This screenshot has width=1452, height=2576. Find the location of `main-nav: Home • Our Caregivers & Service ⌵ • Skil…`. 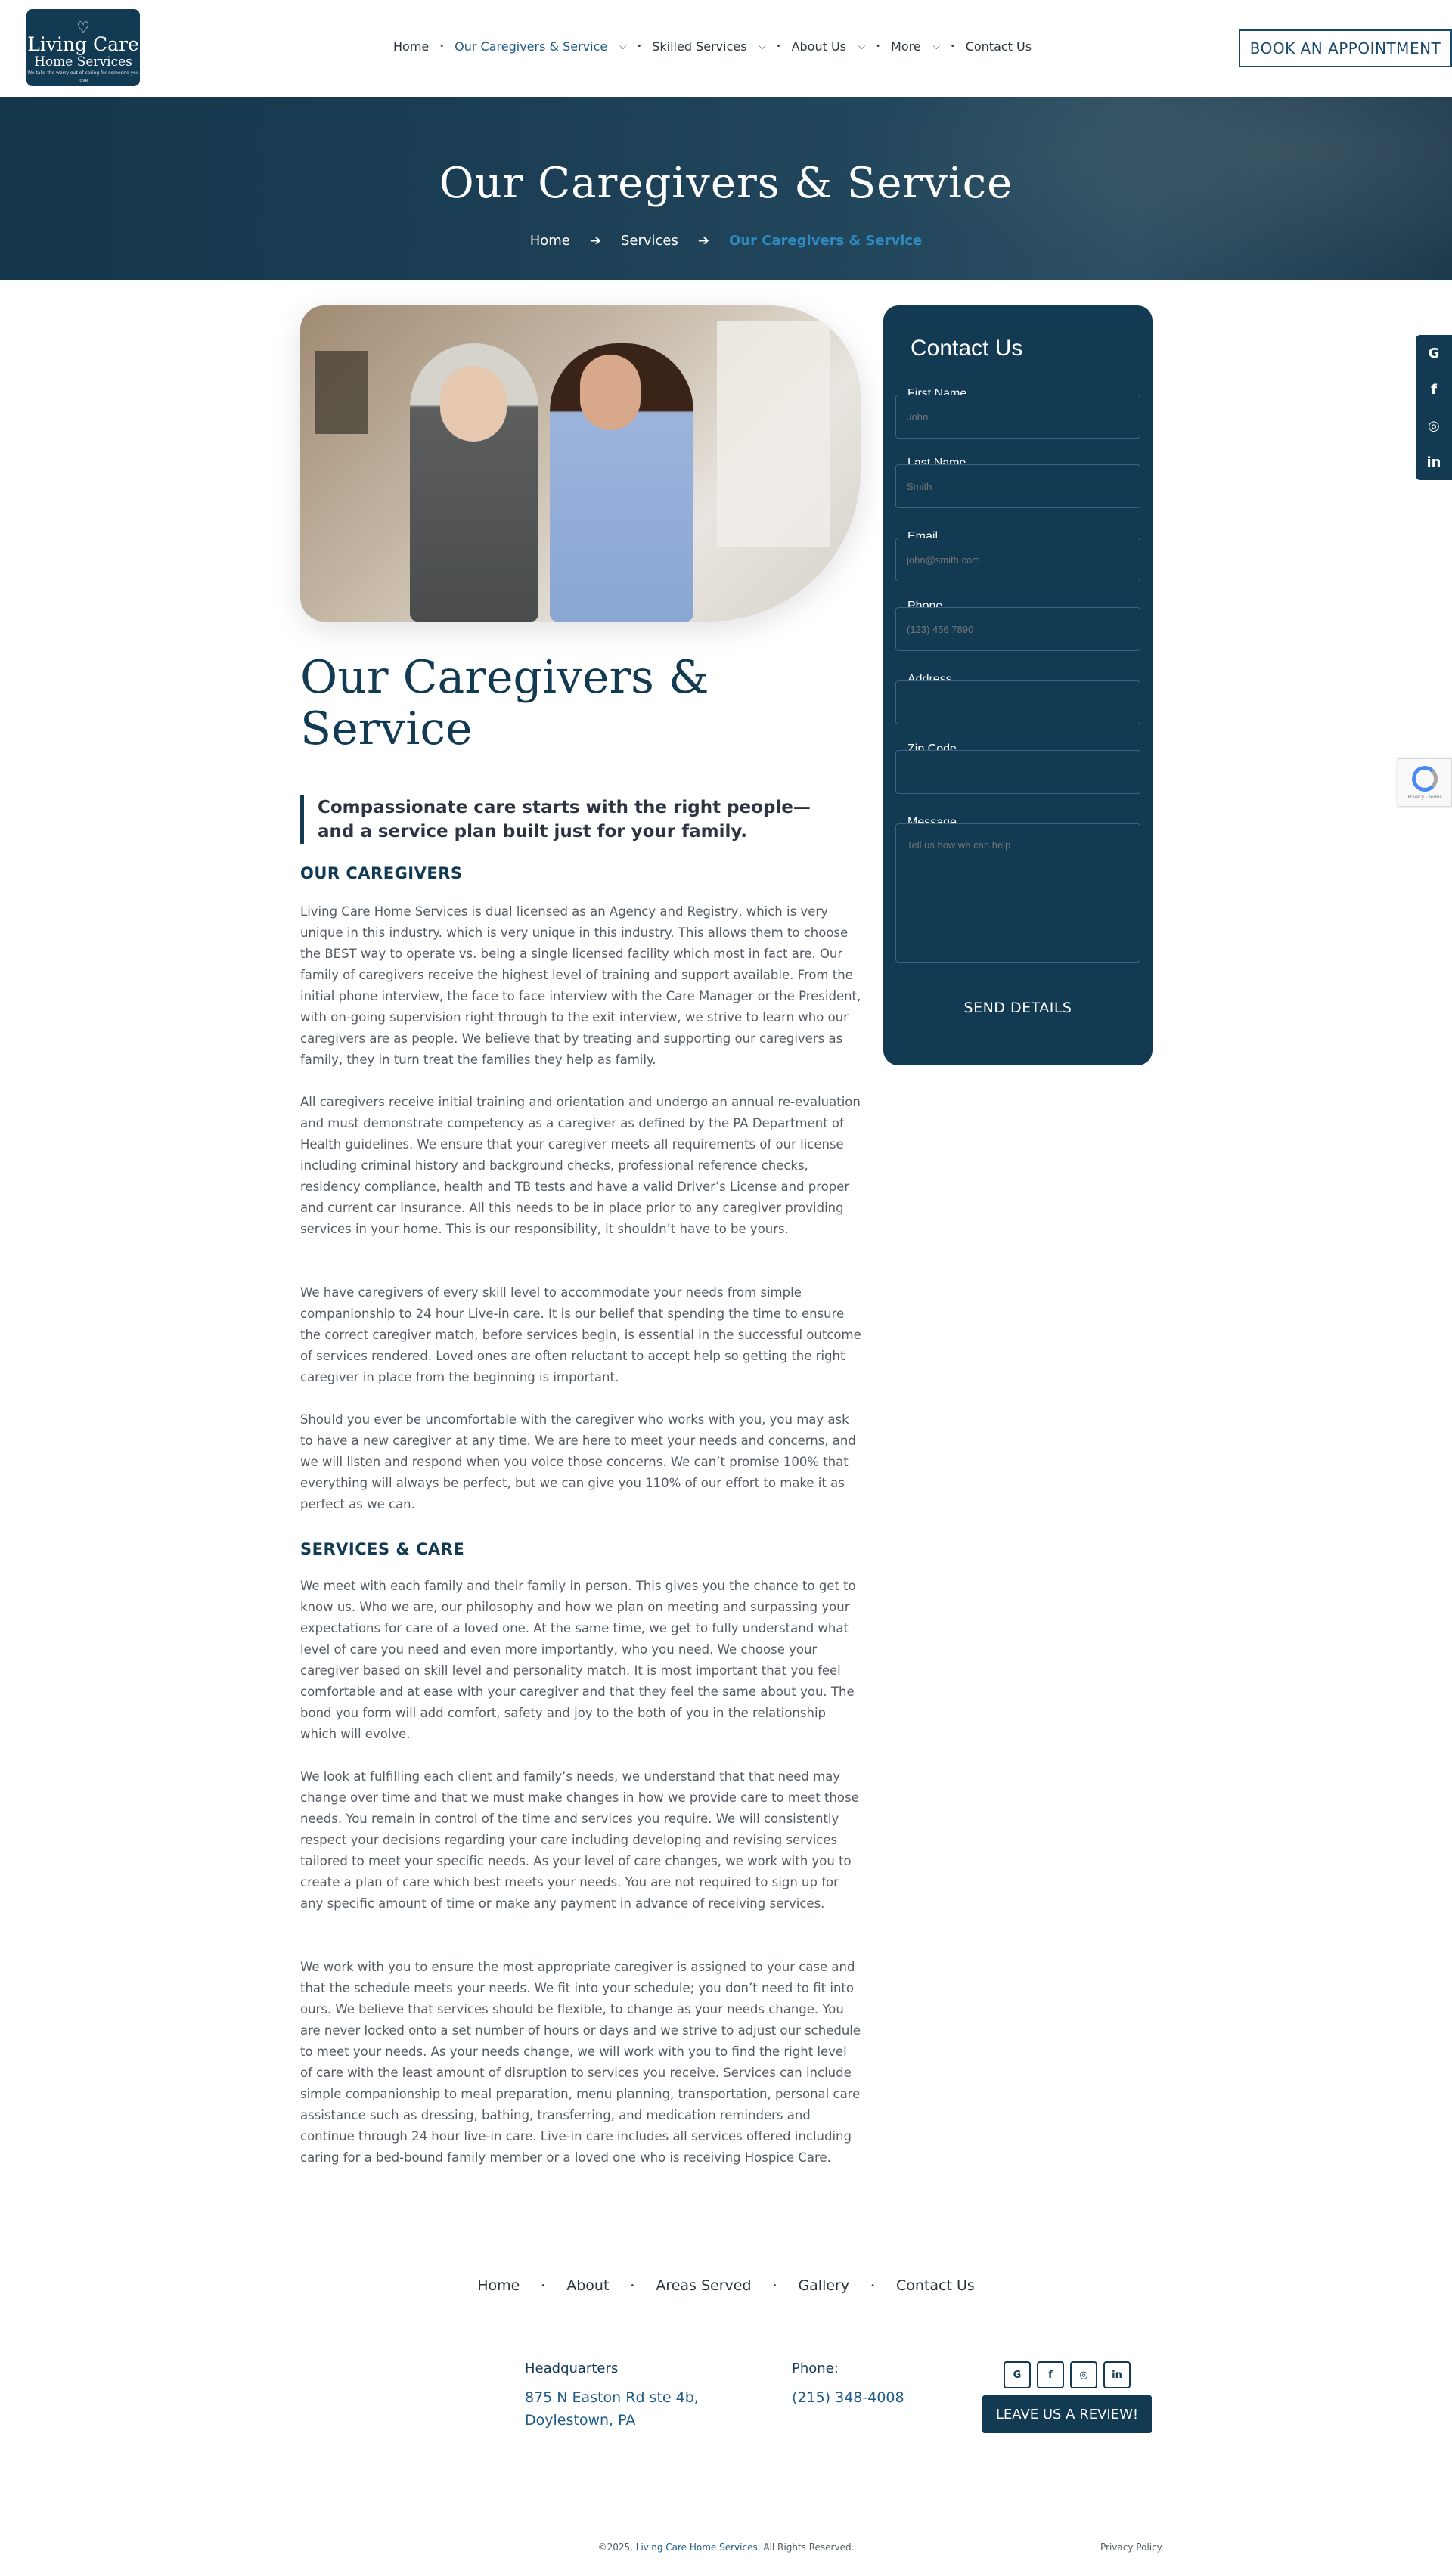

main-nav: Home • Our Caregivers & Service ⌵ • Skil… is located at coordinates (712, 46).